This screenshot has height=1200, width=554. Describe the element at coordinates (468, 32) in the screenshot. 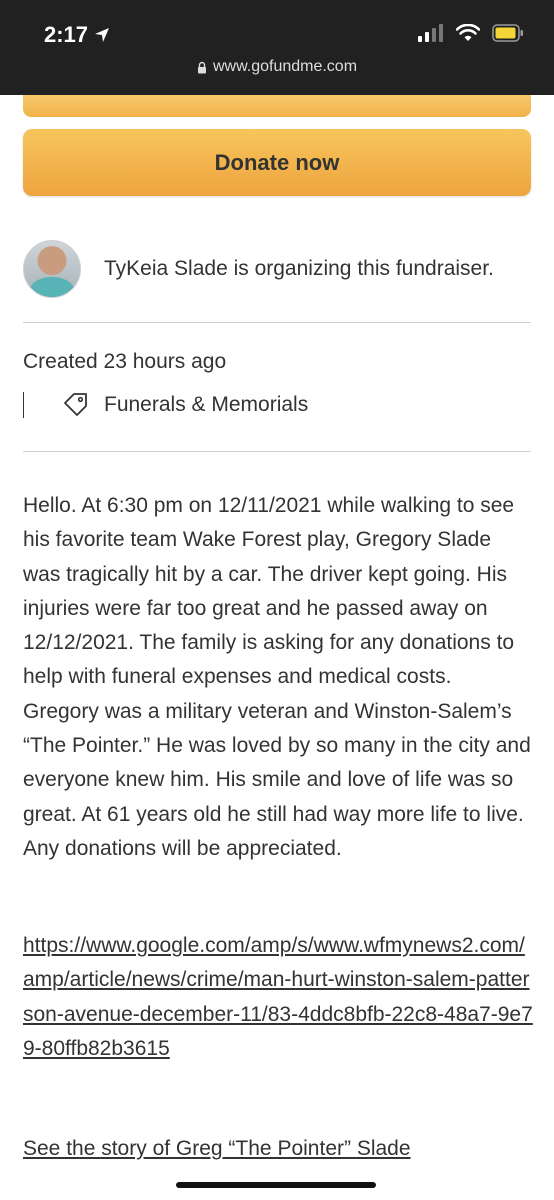

I see `wifi-icon` at that location.